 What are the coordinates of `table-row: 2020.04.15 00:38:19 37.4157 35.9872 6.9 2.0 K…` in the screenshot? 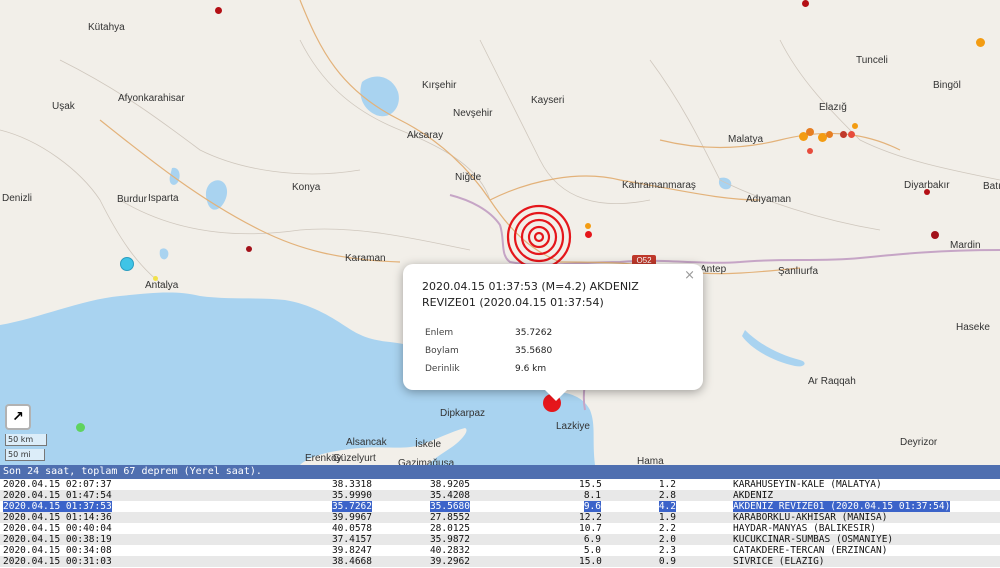 It's located at (500, 539).